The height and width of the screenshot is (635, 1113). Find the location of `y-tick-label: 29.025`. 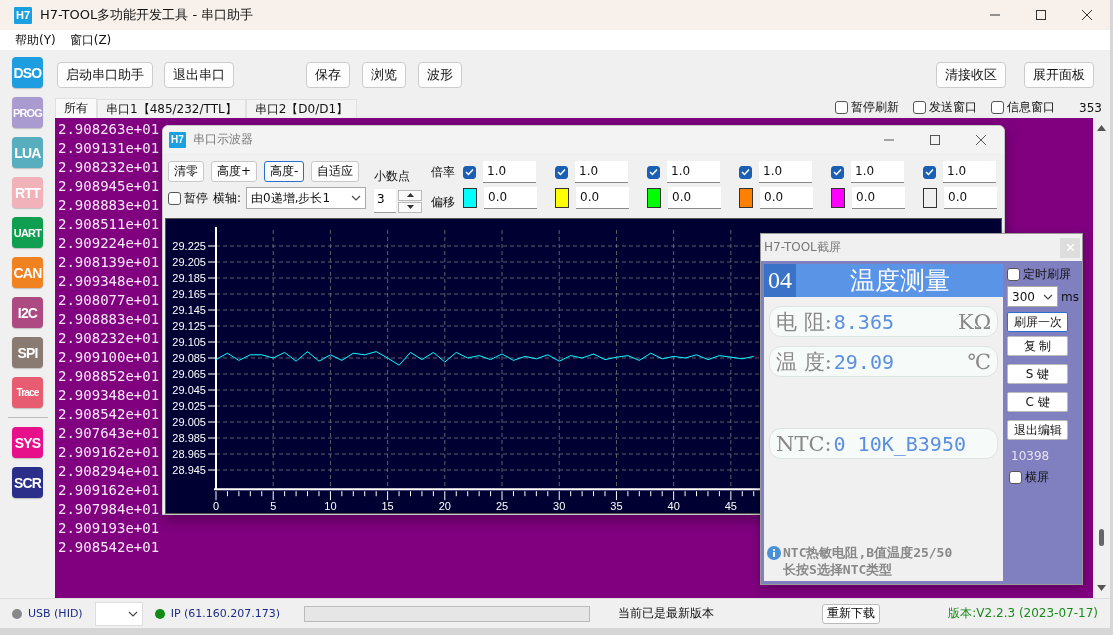

y-tick-label: 29.025 is located at coordinates (189, 406).